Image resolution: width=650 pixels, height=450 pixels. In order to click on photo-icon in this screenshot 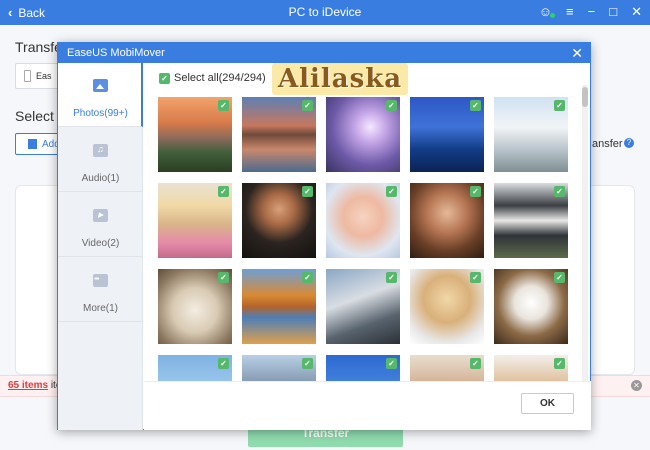, I will do `click(100, 85)`.